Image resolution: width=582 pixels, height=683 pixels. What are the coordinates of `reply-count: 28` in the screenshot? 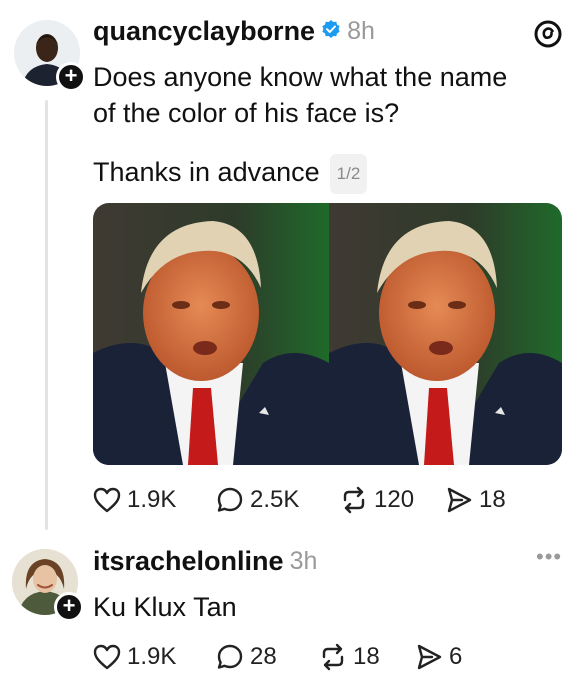 It's located at (263, 656).